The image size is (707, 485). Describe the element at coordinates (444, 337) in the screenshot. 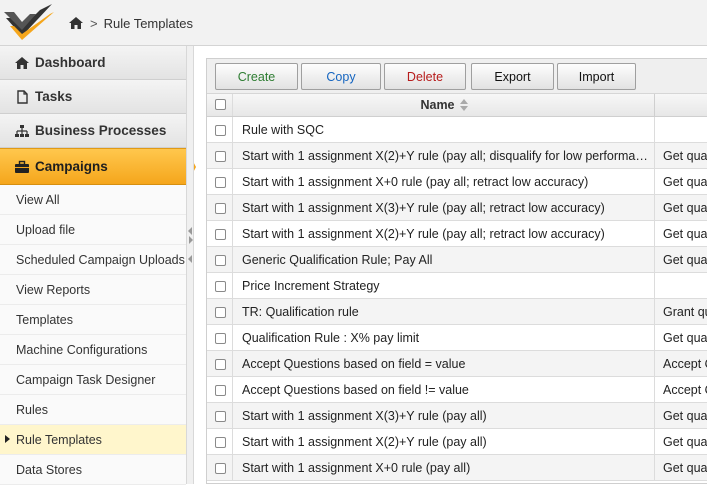

I see `row-name-cell: Qualification Rule : X% pay limit` at that location.